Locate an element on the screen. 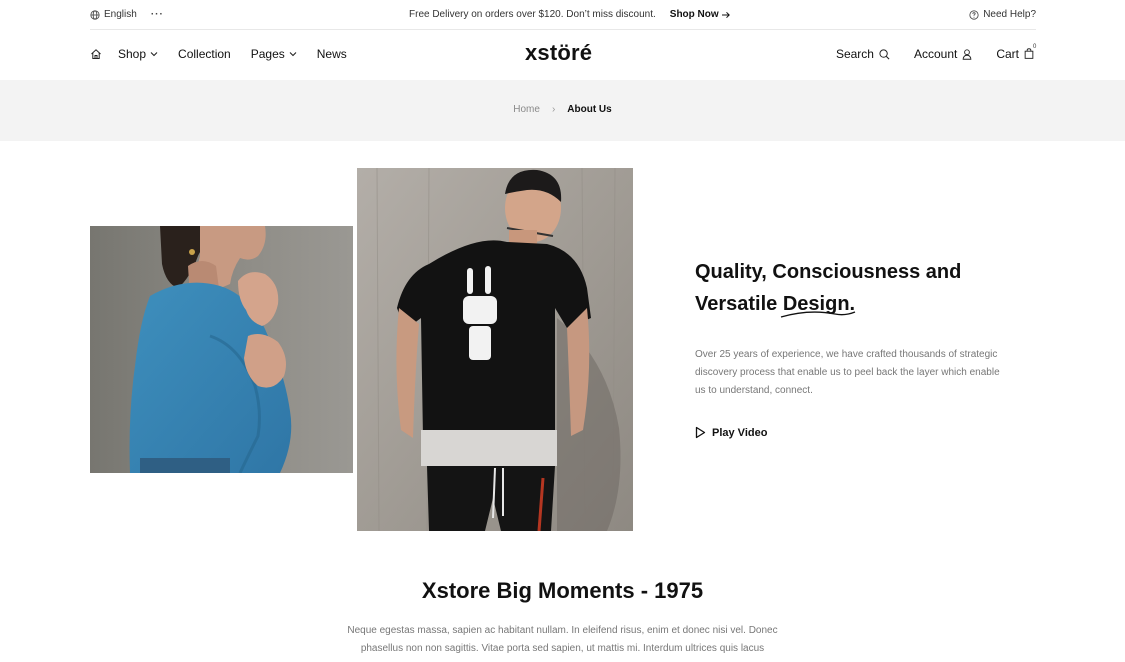 The width and height of the screenshot is (1125, 662). main-nav: Shop Collection Pages News is located at coordinates (228, 54).